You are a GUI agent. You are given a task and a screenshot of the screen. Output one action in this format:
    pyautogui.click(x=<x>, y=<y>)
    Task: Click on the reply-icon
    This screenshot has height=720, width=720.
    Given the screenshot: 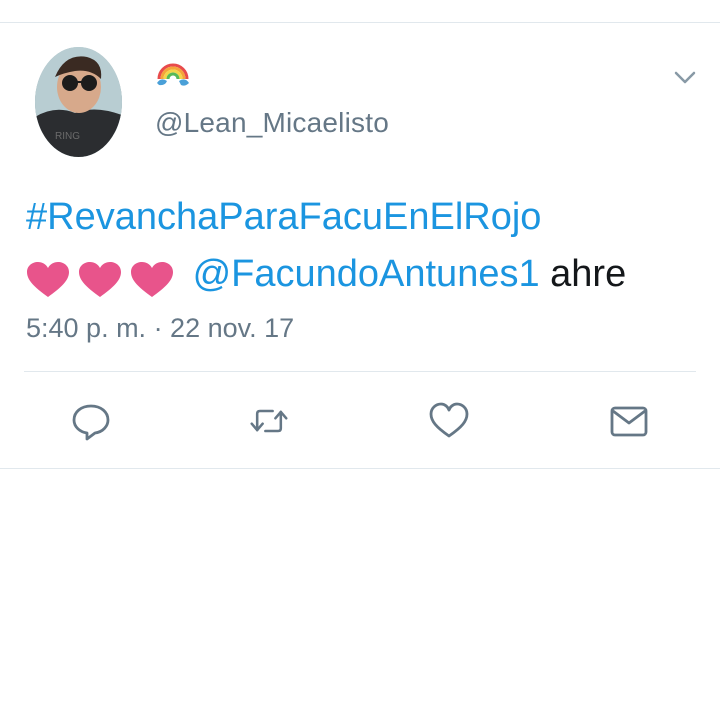 What is the action you would take?
    pyautogui.click(x=91, y=421)
    